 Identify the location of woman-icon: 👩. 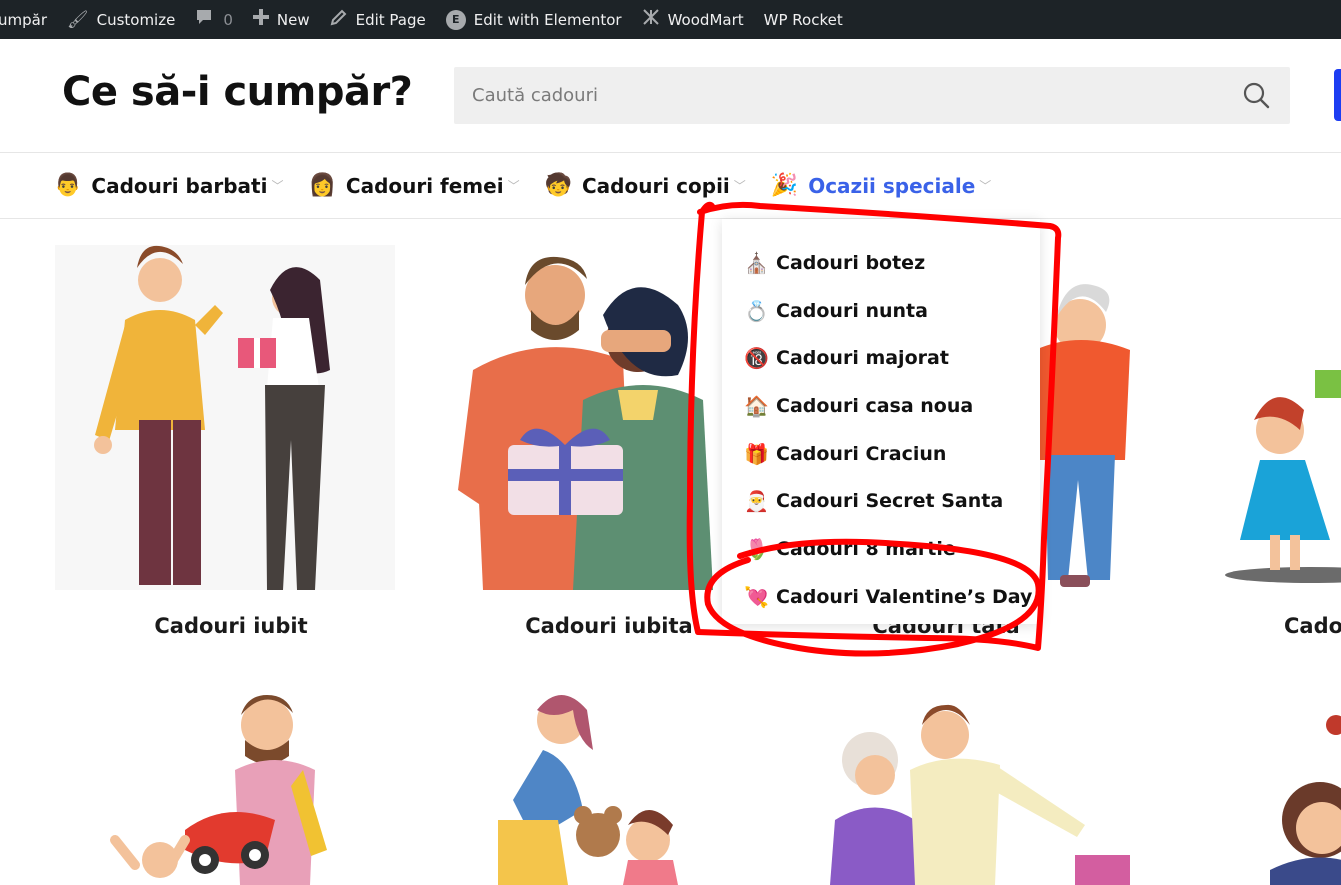
(322, 185).